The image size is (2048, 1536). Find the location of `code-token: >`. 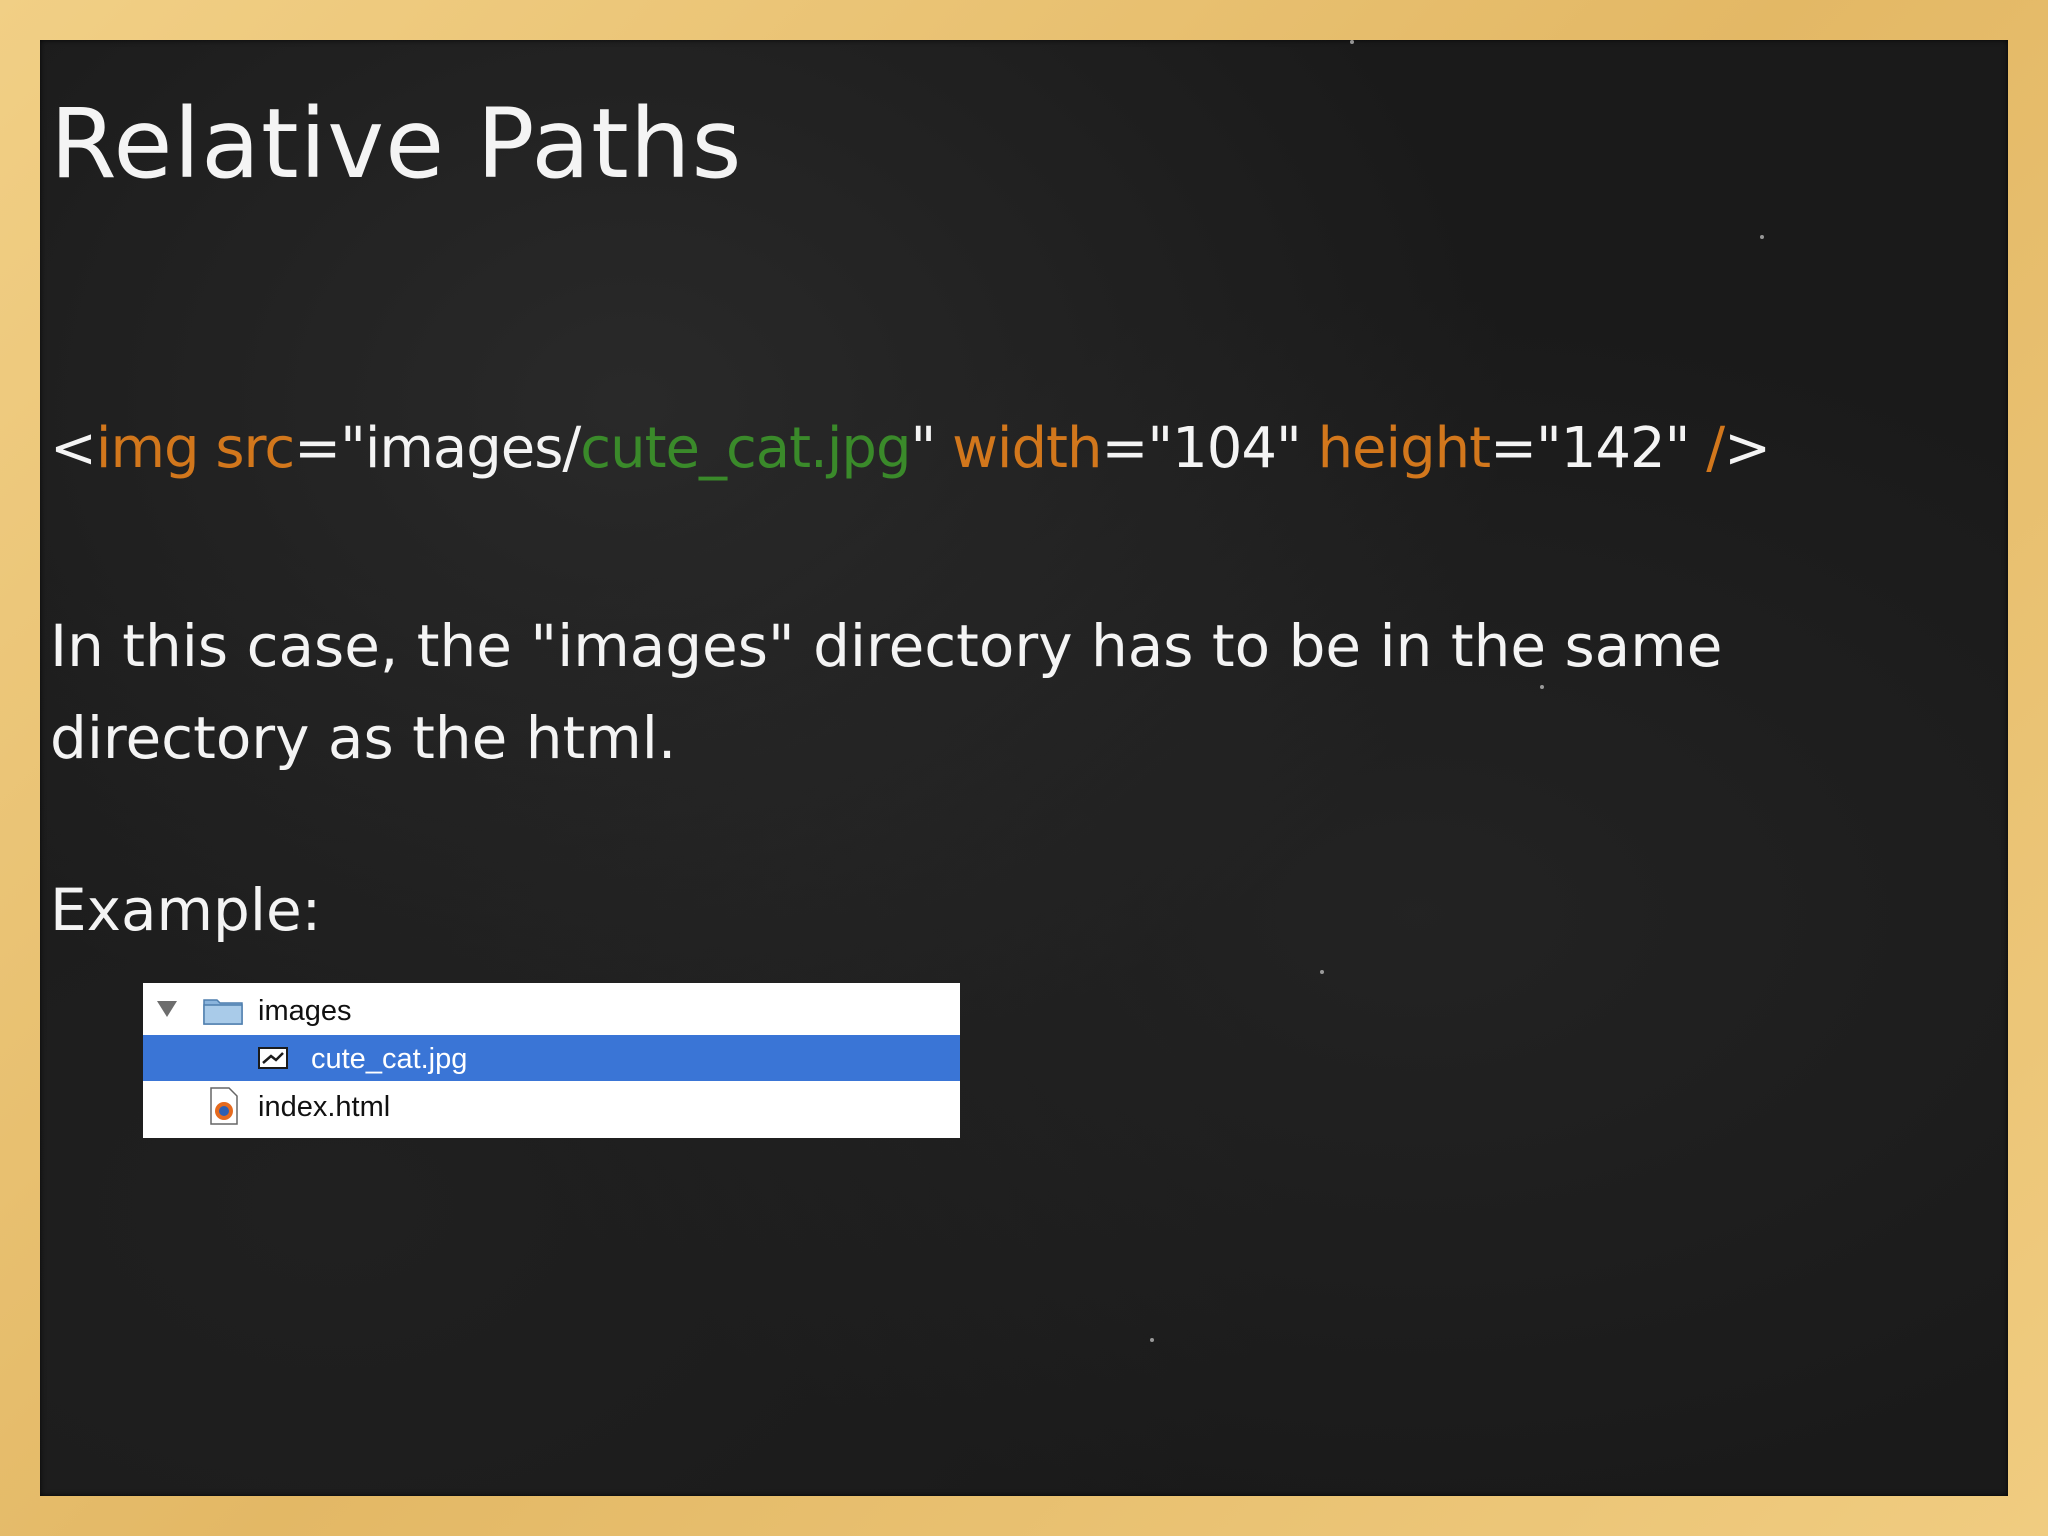

code-token: > is located at coordinates (1747, 448).